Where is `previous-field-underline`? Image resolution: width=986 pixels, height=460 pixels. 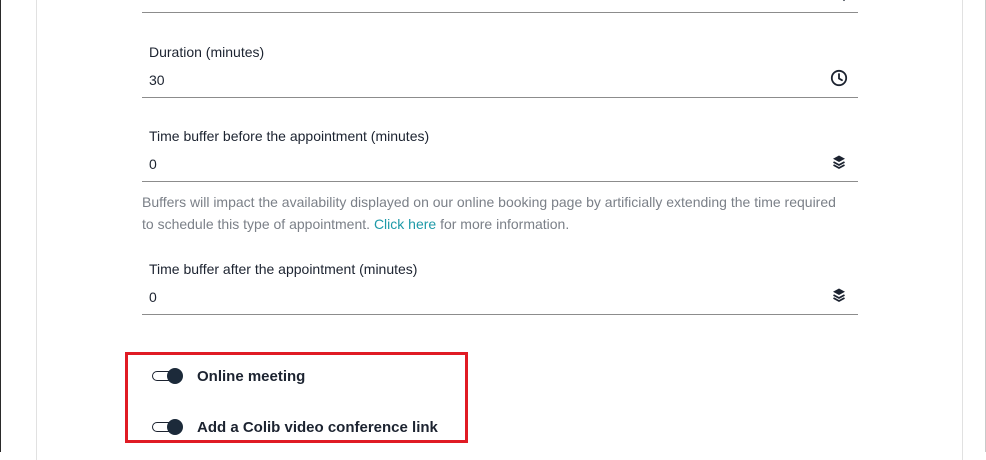 previous-field-underline is located at coordinates (500, 12).